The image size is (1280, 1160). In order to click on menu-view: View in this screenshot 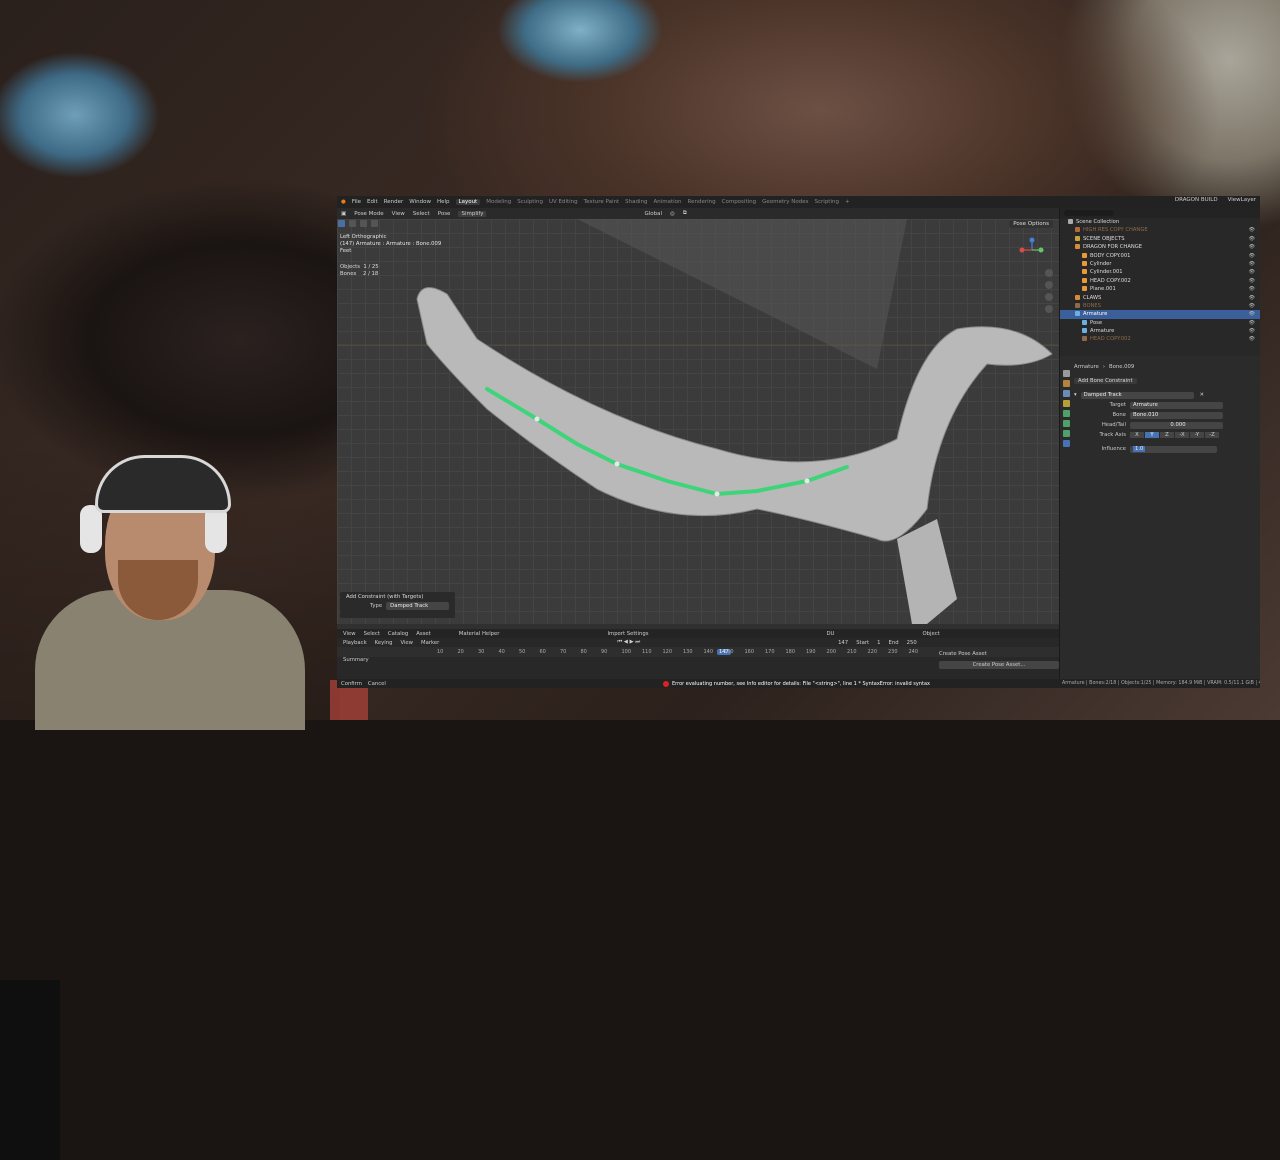, I will do `click(398, 214)`.